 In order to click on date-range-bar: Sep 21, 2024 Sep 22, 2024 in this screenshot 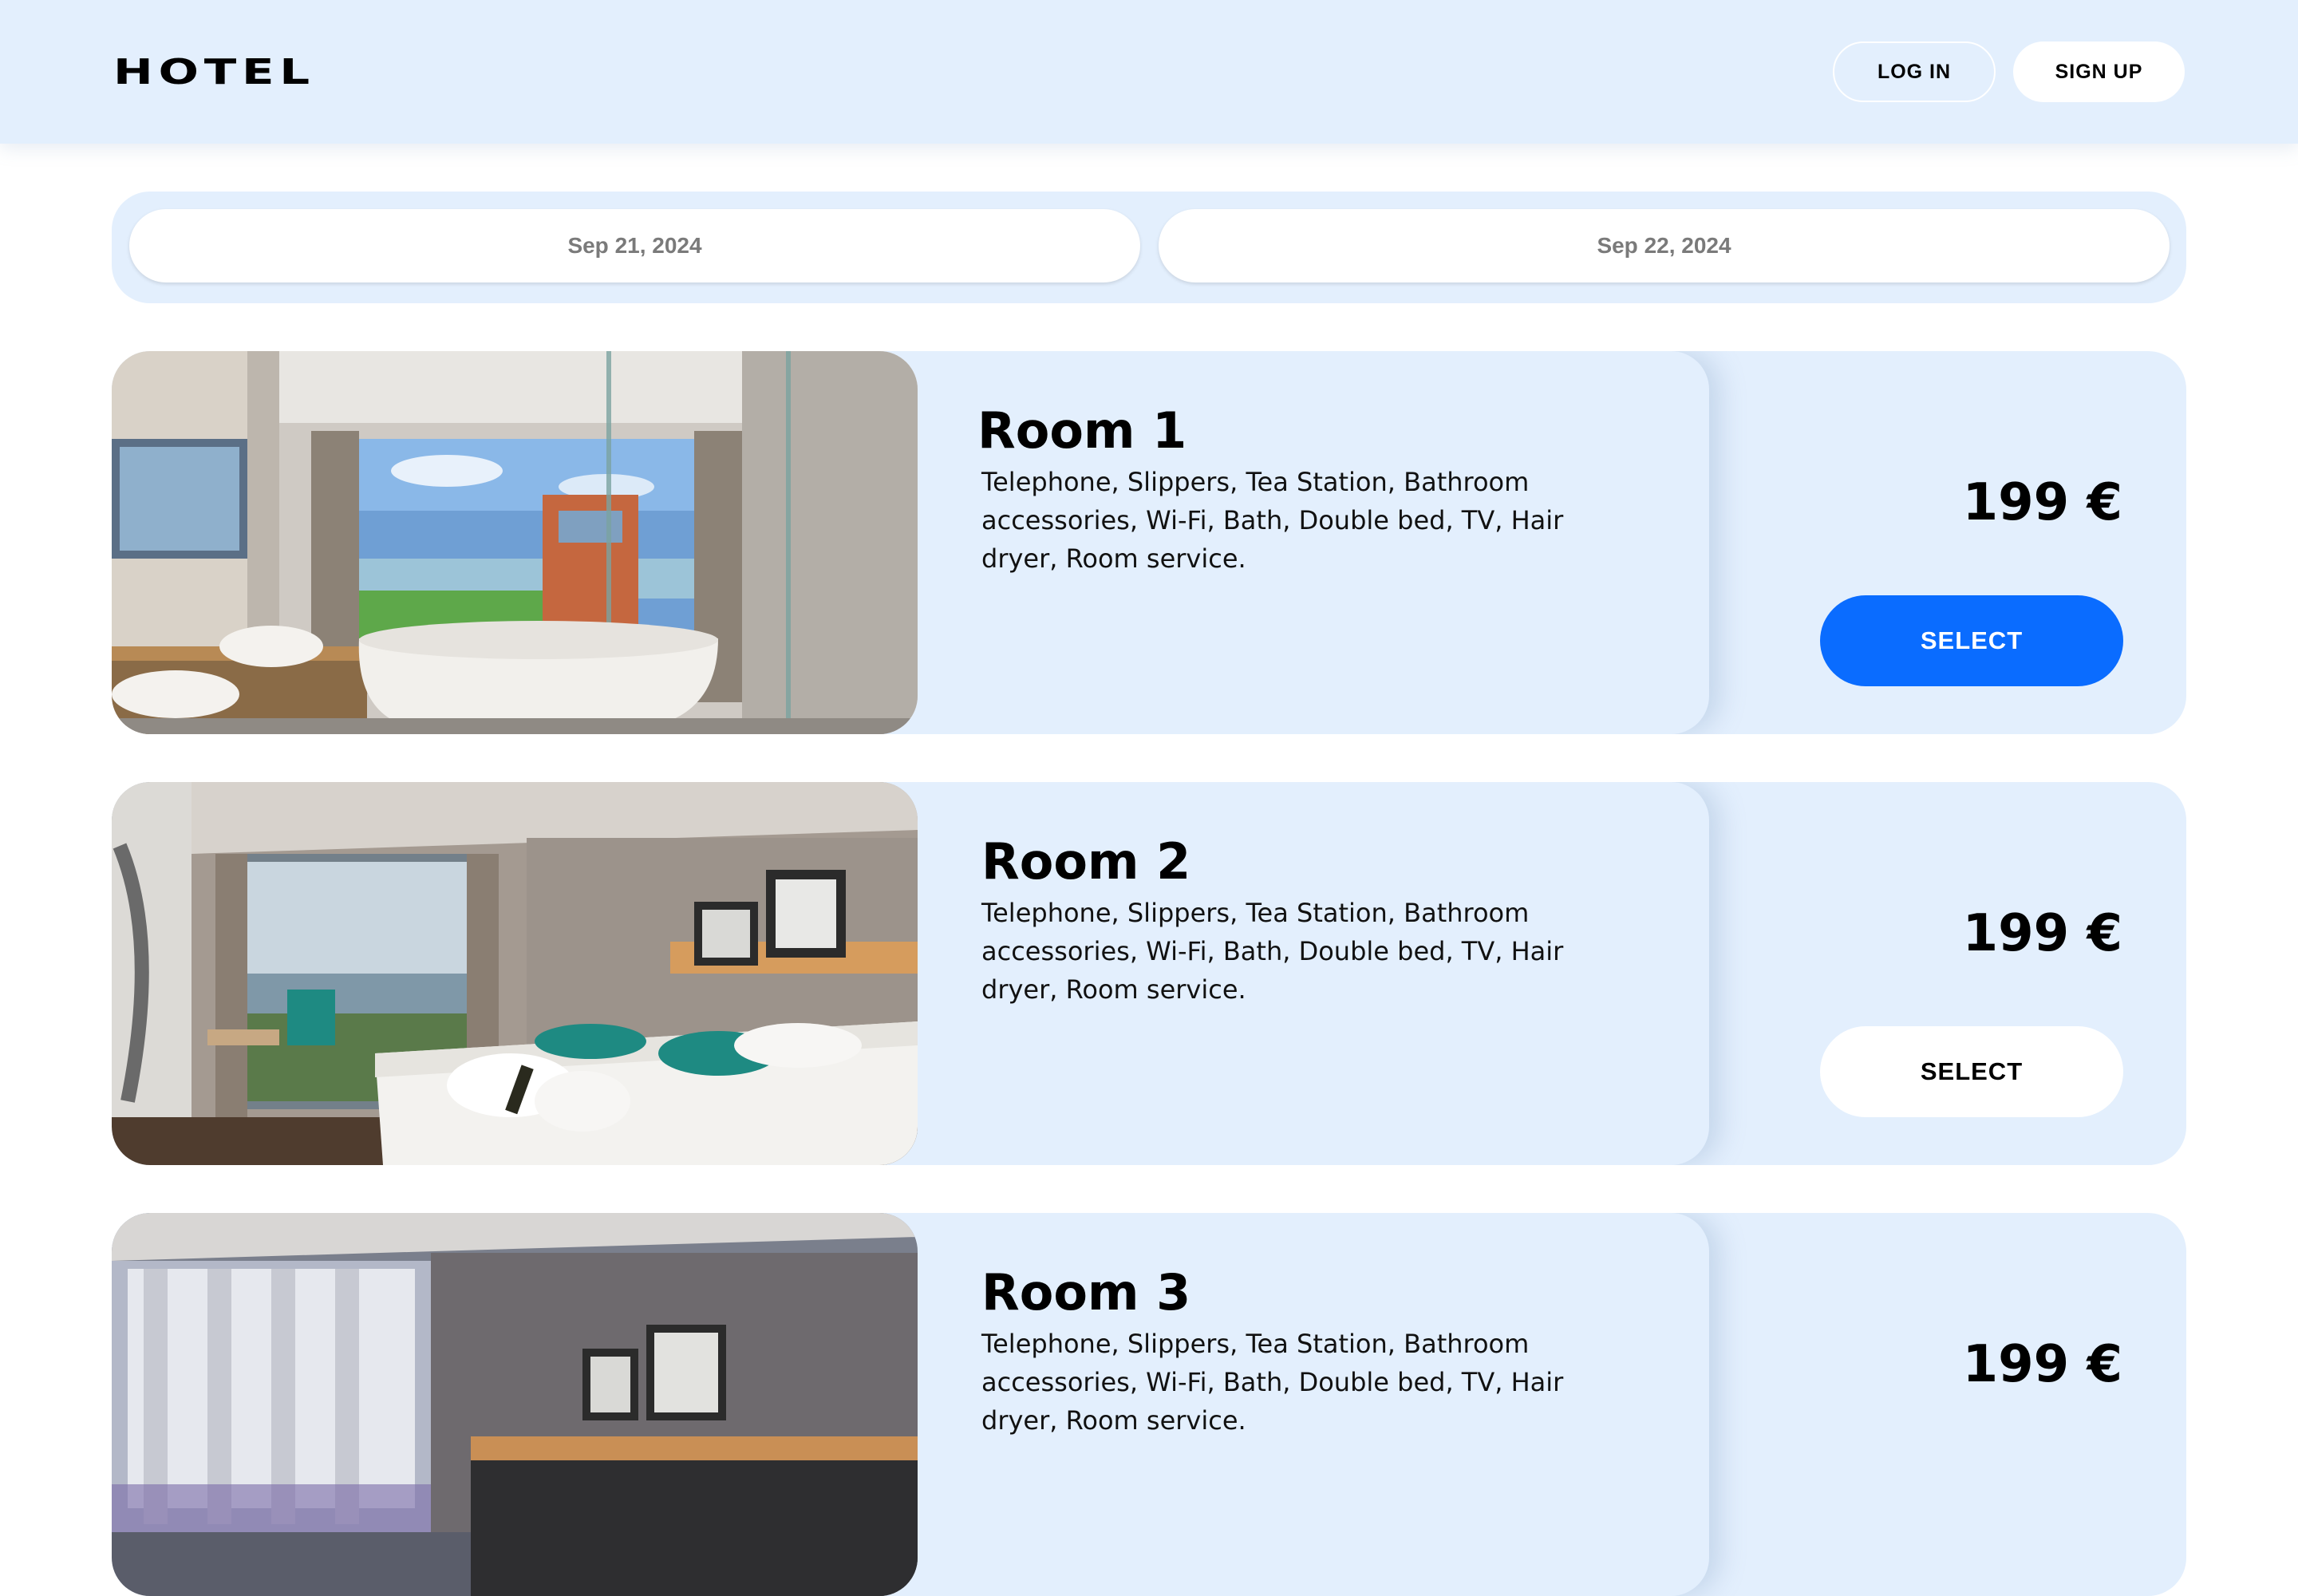, I will do `click(1149, 247)`.